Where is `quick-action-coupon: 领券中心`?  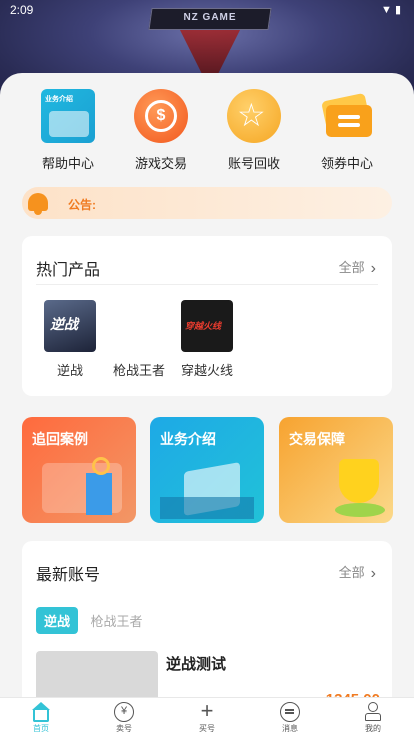
quick-action-coupon: 领券中心 is located at coordinates (347, 130).